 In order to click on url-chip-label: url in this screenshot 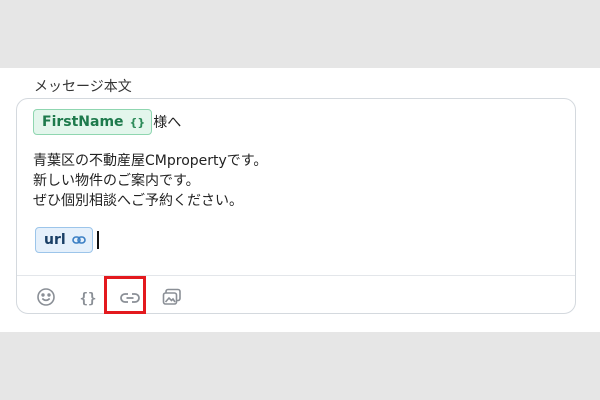, I will do `click(55, 240)`.